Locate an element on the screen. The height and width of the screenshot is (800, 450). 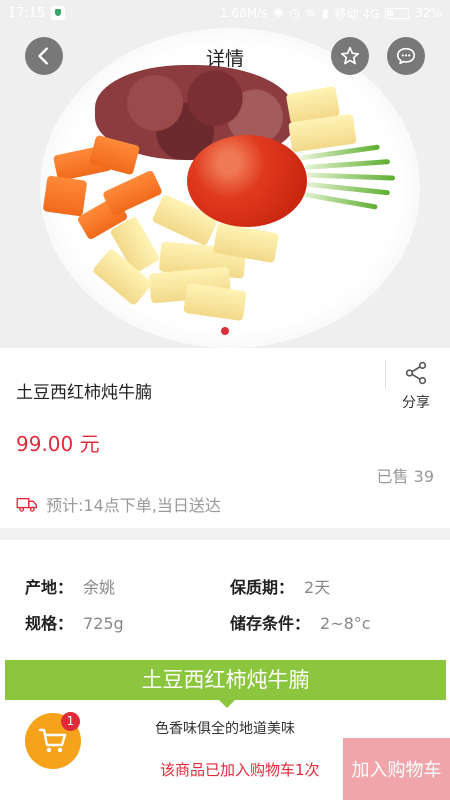
spec-storage: 储存条件： 2~8°c is located at coordinates (300, 622).